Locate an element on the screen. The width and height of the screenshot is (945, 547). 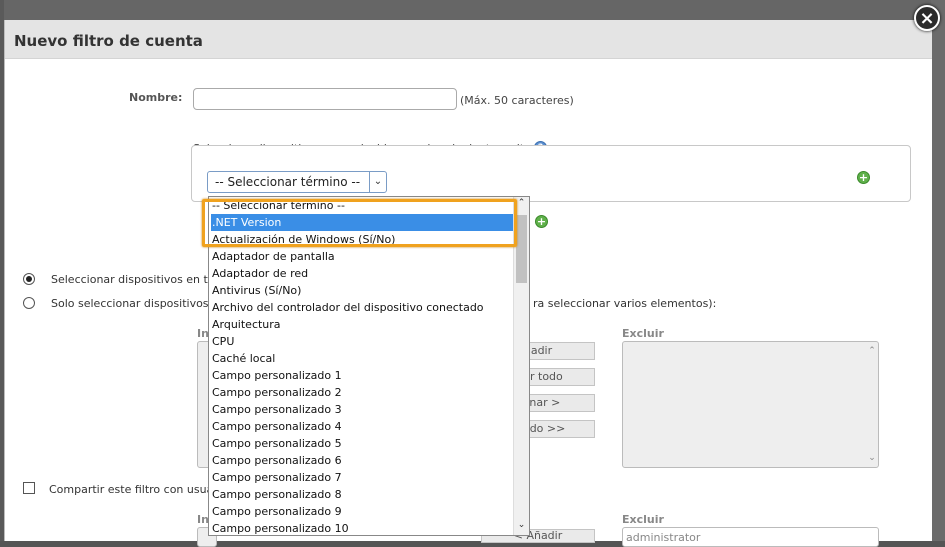
dropdown-option: Campo personalizado 10 is located at coordinates (363, 527).